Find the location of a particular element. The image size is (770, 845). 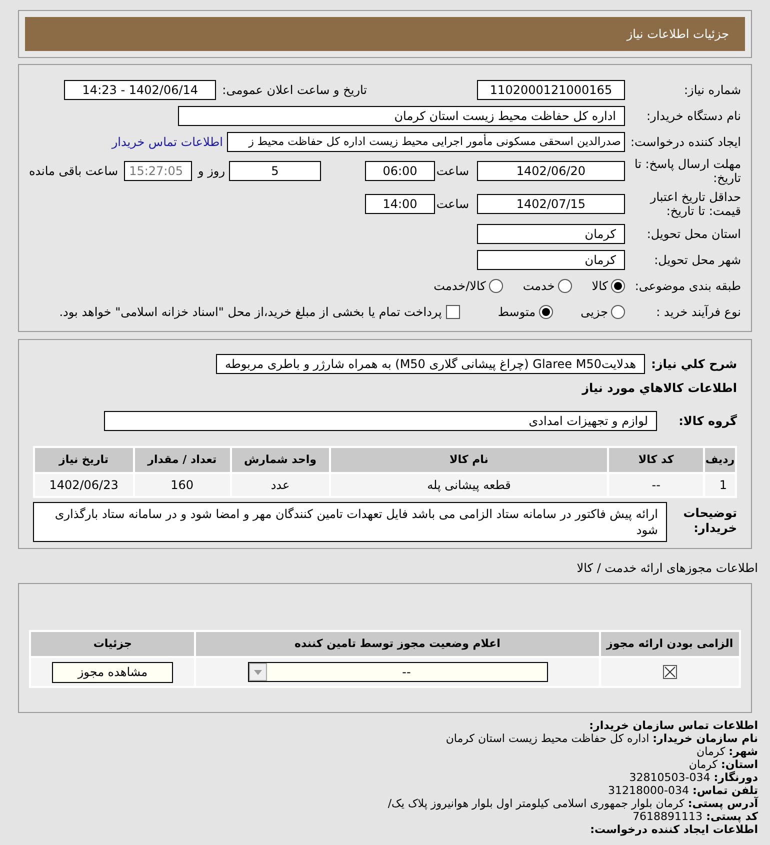

table-cell: -- is located at coordinates (656, 485).